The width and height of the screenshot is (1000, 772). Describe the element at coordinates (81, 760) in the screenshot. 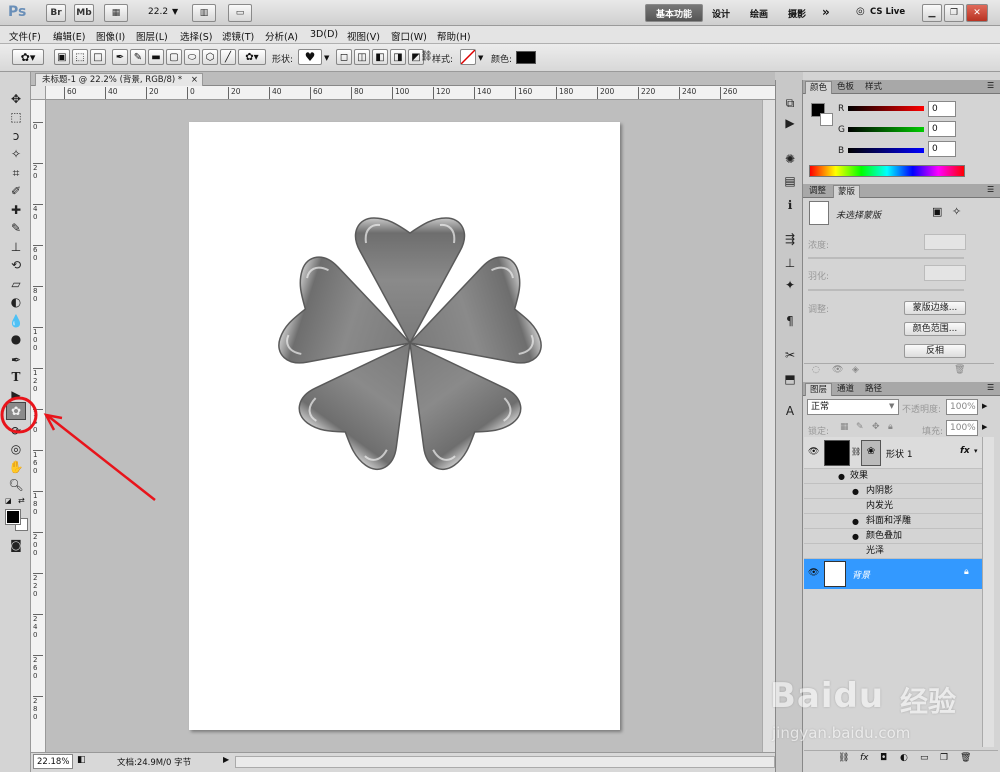

I see `status-info-icon: ◧` at that location.